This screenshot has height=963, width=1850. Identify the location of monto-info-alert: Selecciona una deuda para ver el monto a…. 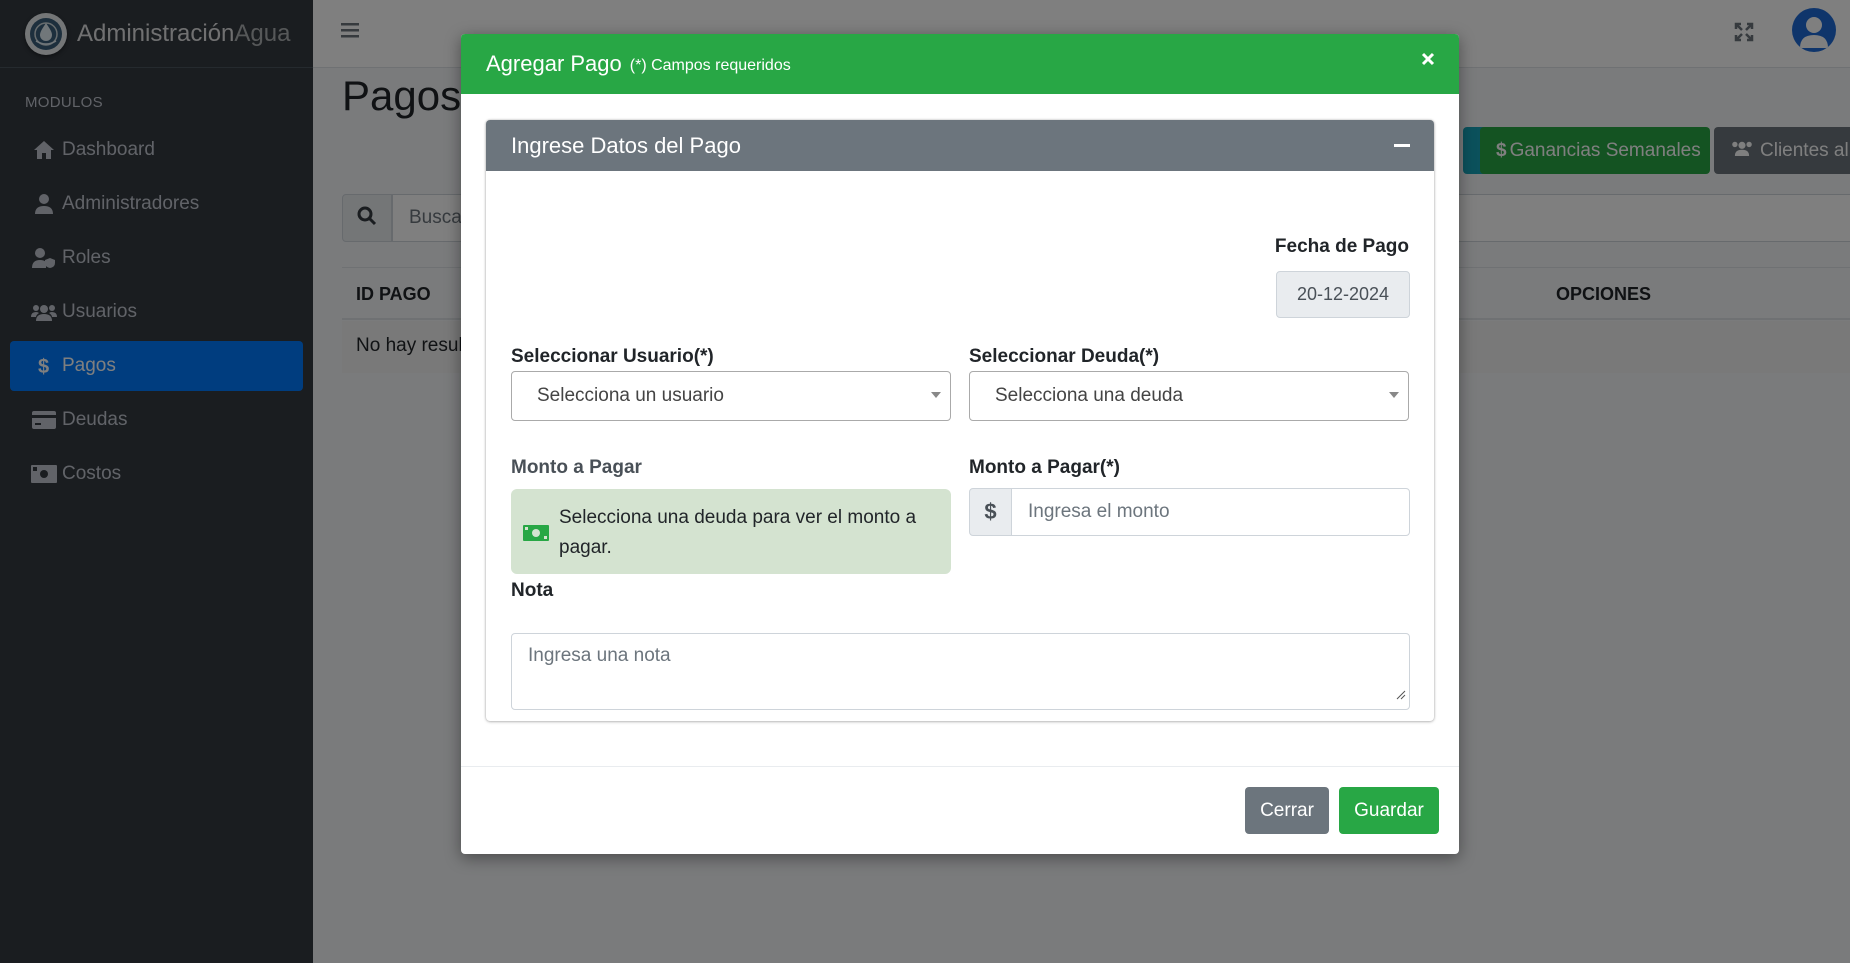
(731, 531).